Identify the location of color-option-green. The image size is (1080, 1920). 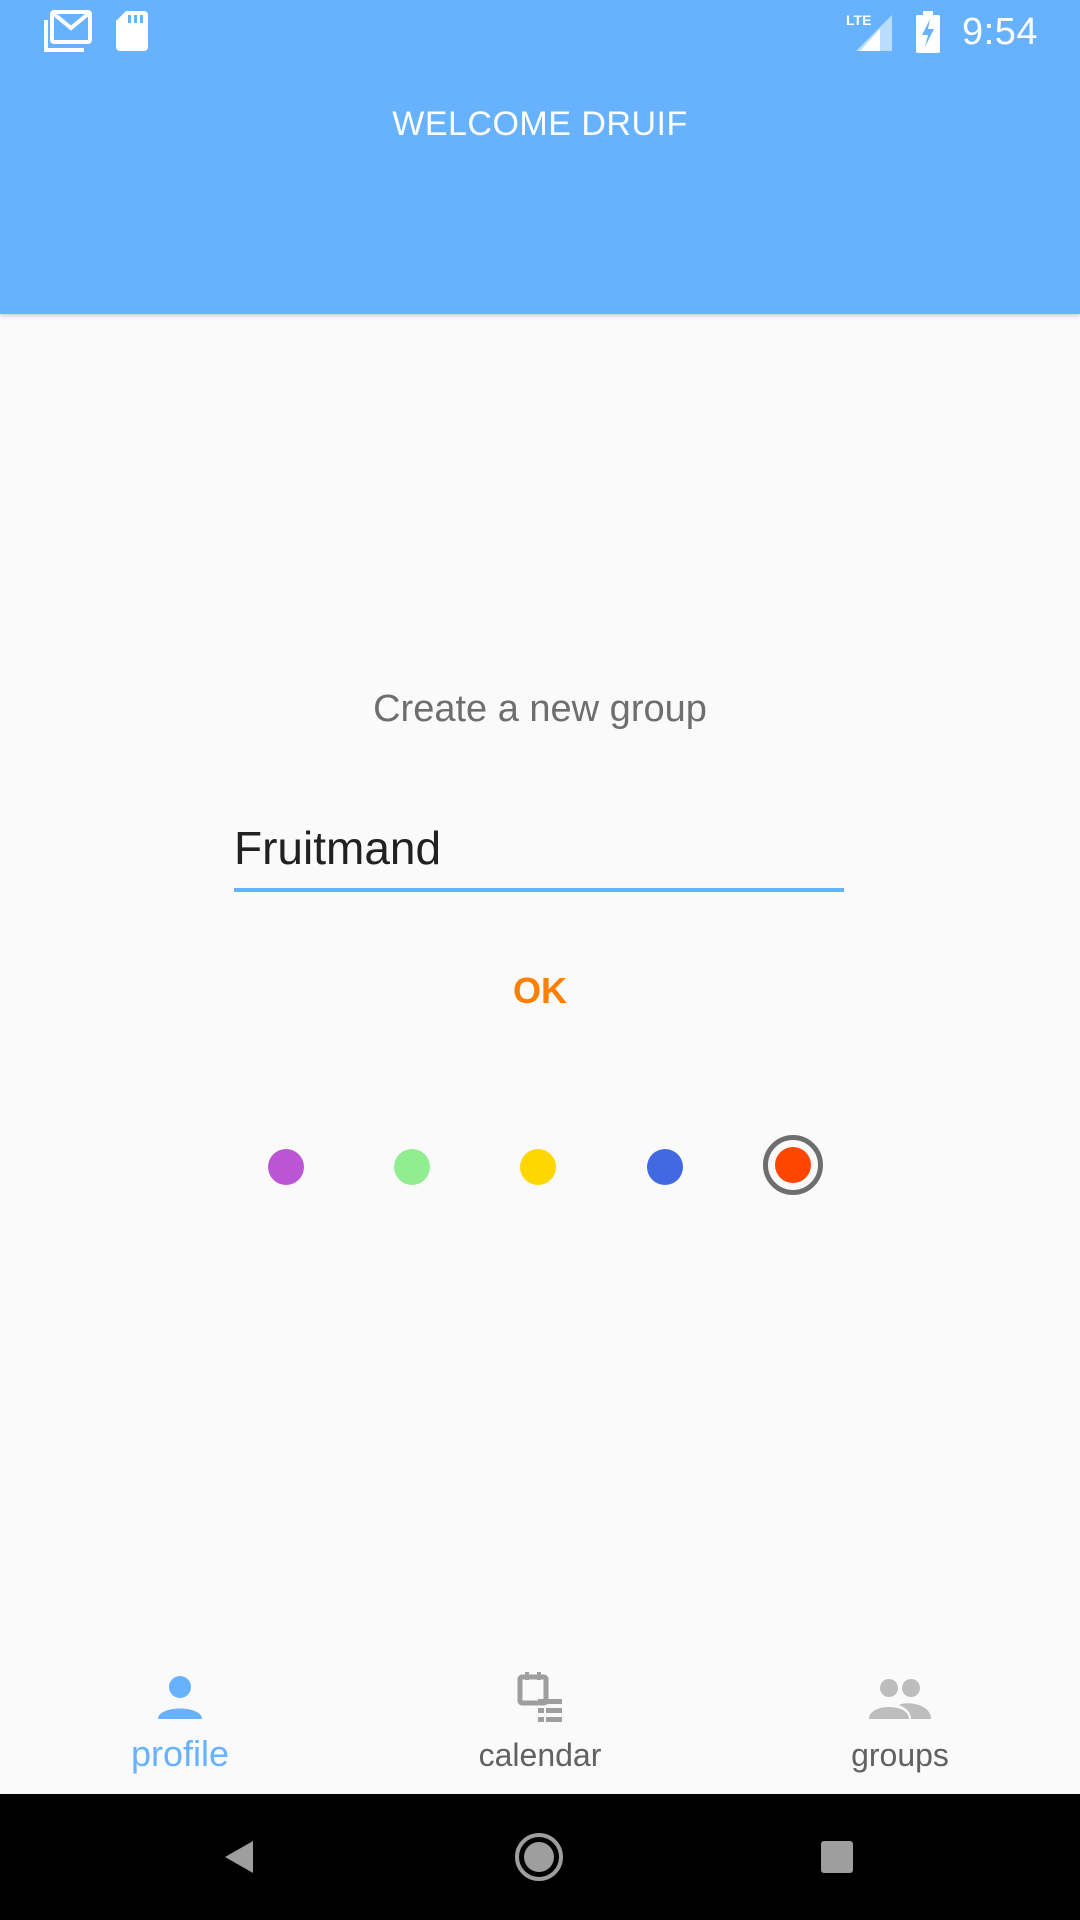
(412, 1167).